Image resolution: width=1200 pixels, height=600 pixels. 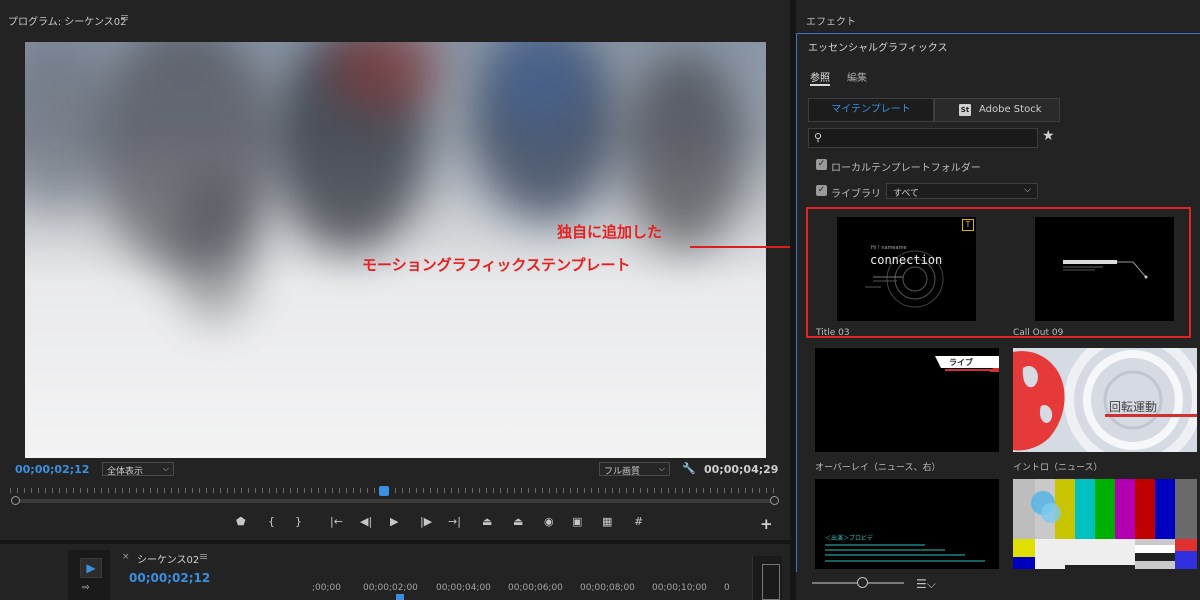 I want to click on lift-button: ⏏, so click(x=487, y=521).